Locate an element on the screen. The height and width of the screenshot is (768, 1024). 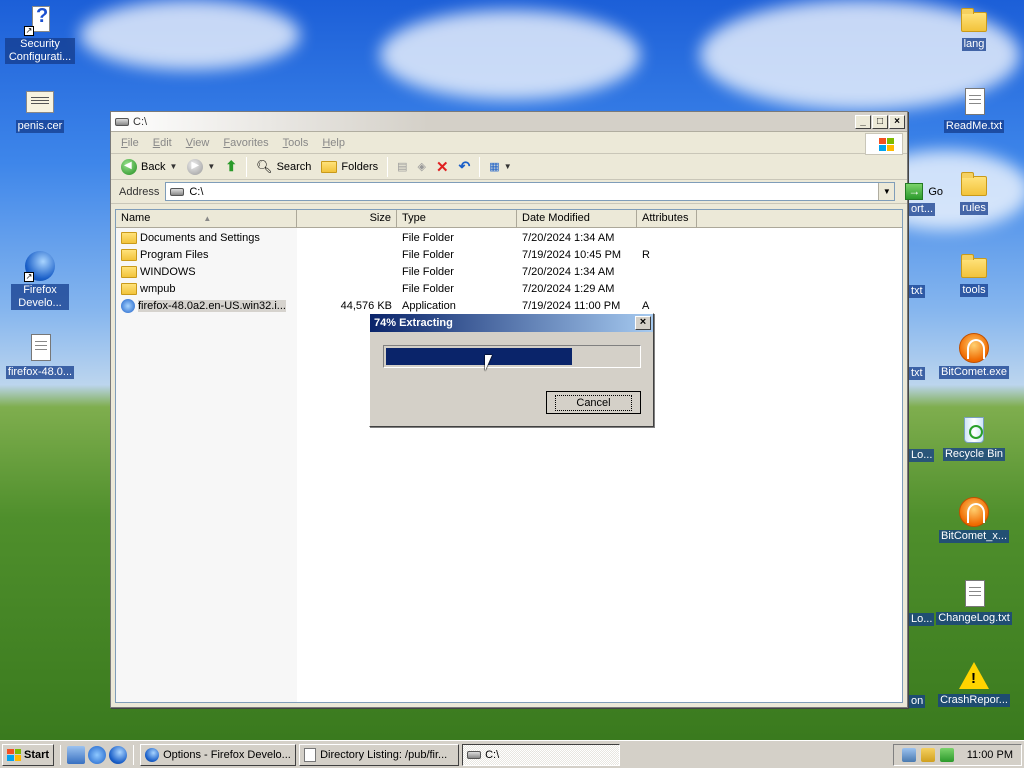
hidden-icon-label: on is located at coordinates (917, 701).